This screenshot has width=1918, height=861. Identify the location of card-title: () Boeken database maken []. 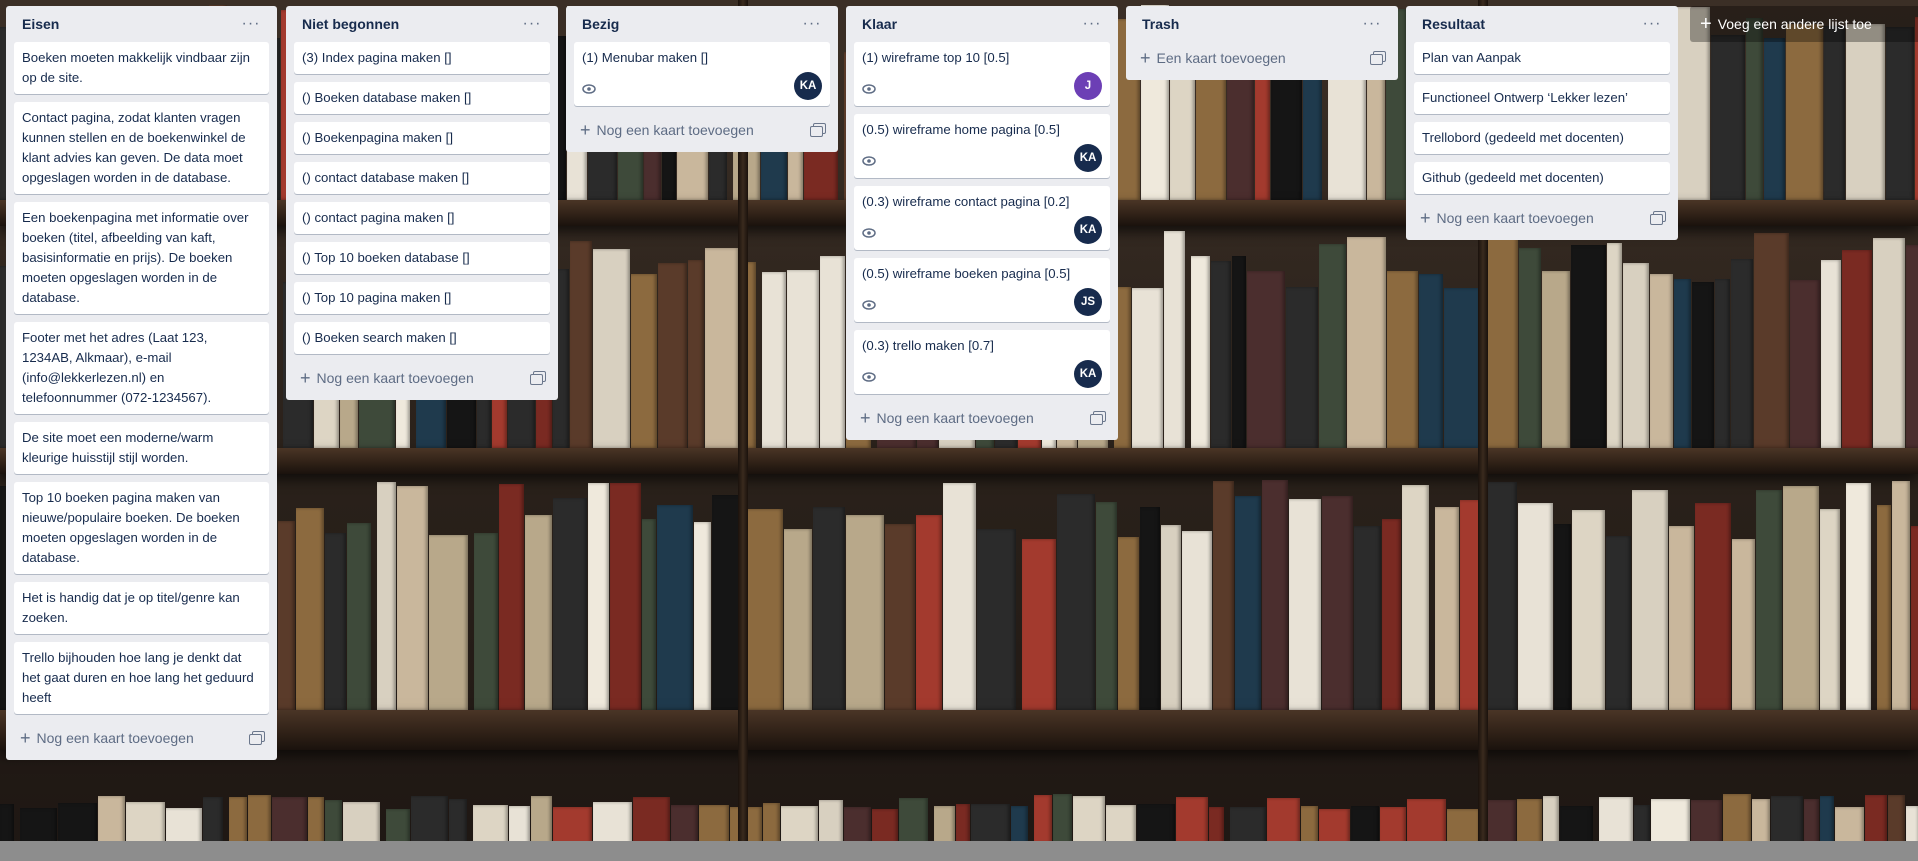
(387, 97).